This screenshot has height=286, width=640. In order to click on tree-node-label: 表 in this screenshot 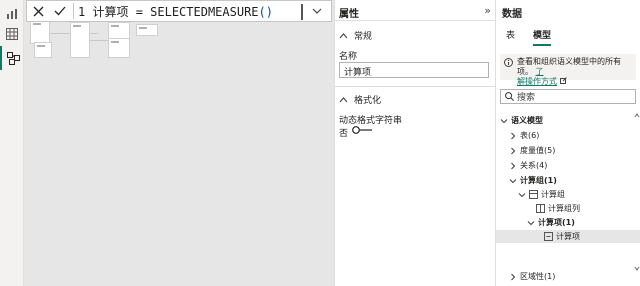, I will do `click(524, 135)`.